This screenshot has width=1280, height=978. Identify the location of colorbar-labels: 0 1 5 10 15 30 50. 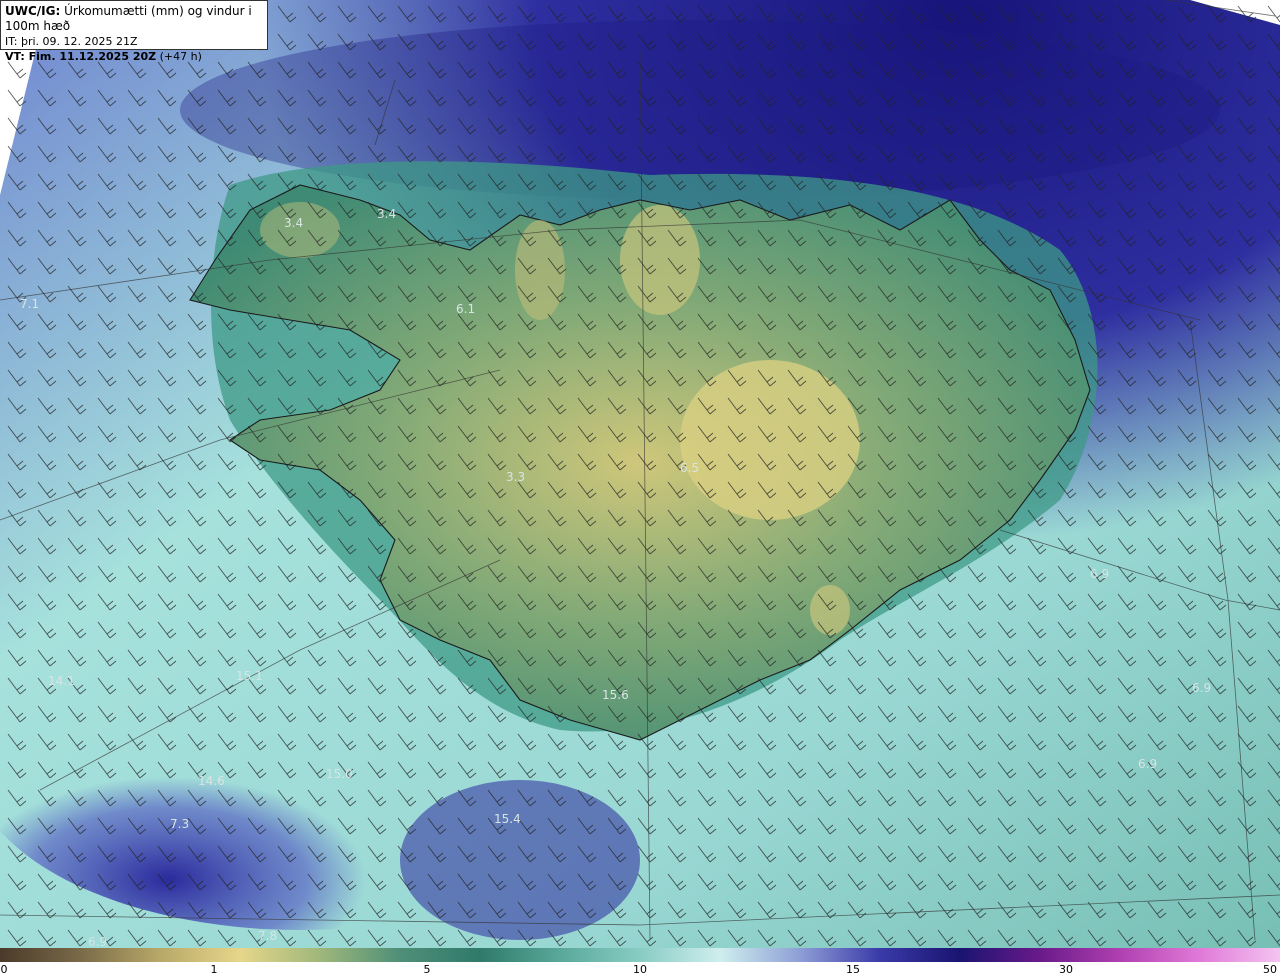
(640, 970).